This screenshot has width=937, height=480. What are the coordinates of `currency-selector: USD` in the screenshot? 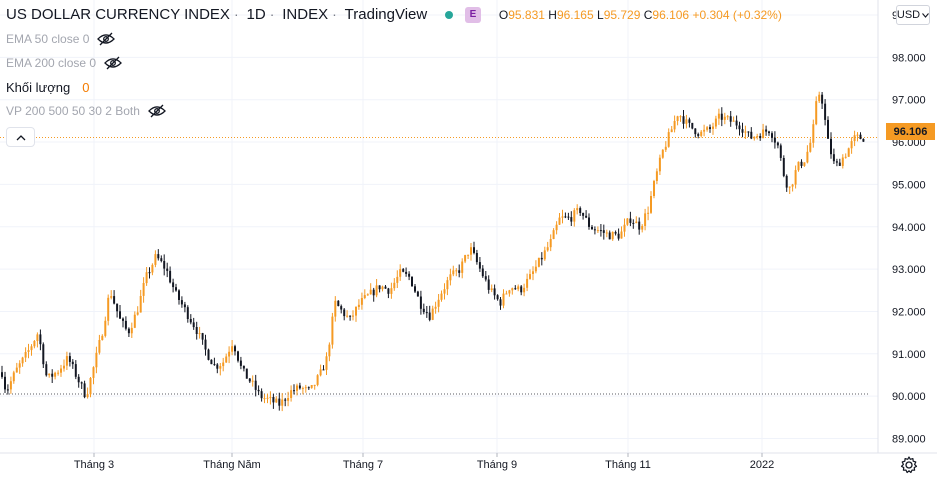 It's located at (913, 15).